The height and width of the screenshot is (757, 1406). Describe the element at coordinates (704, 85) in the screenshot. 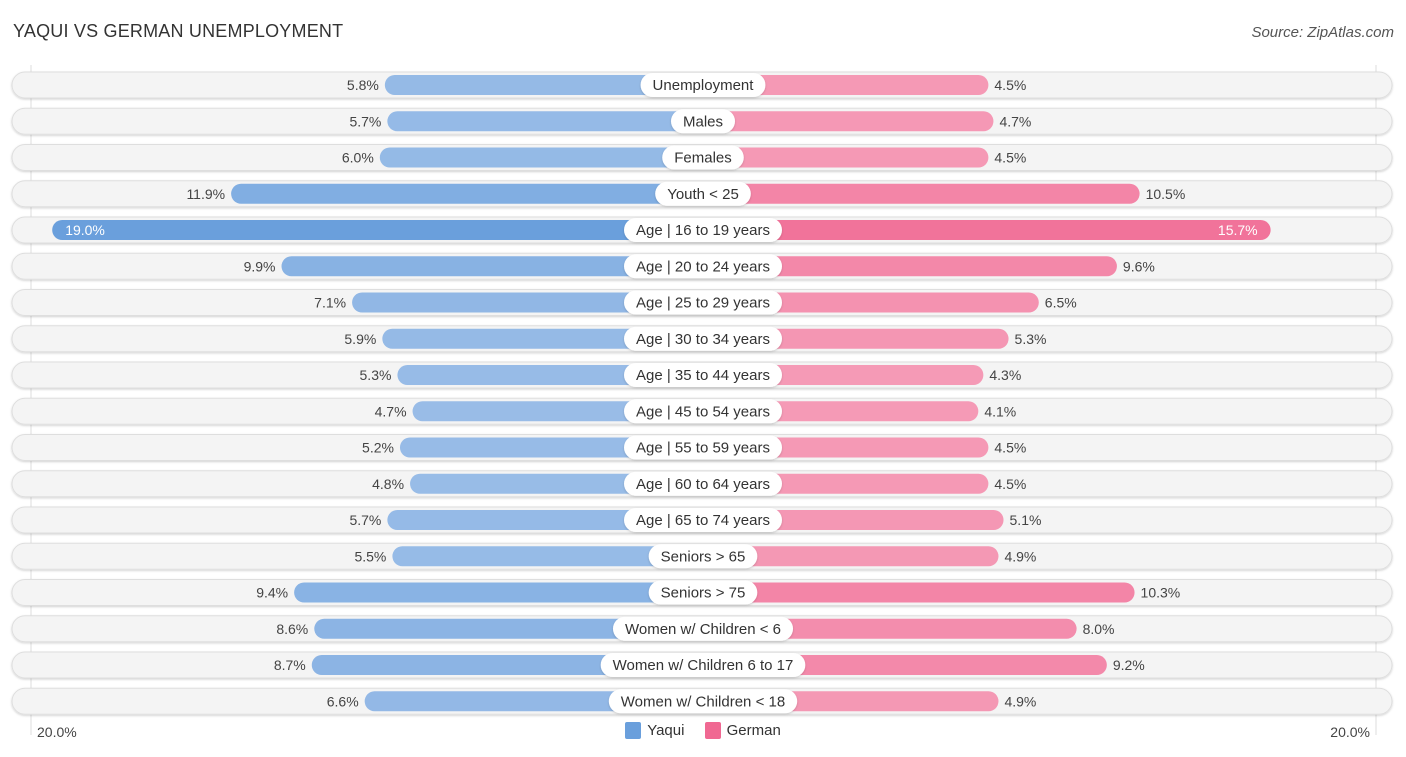

I see `category-label: Unemployment` at that location.